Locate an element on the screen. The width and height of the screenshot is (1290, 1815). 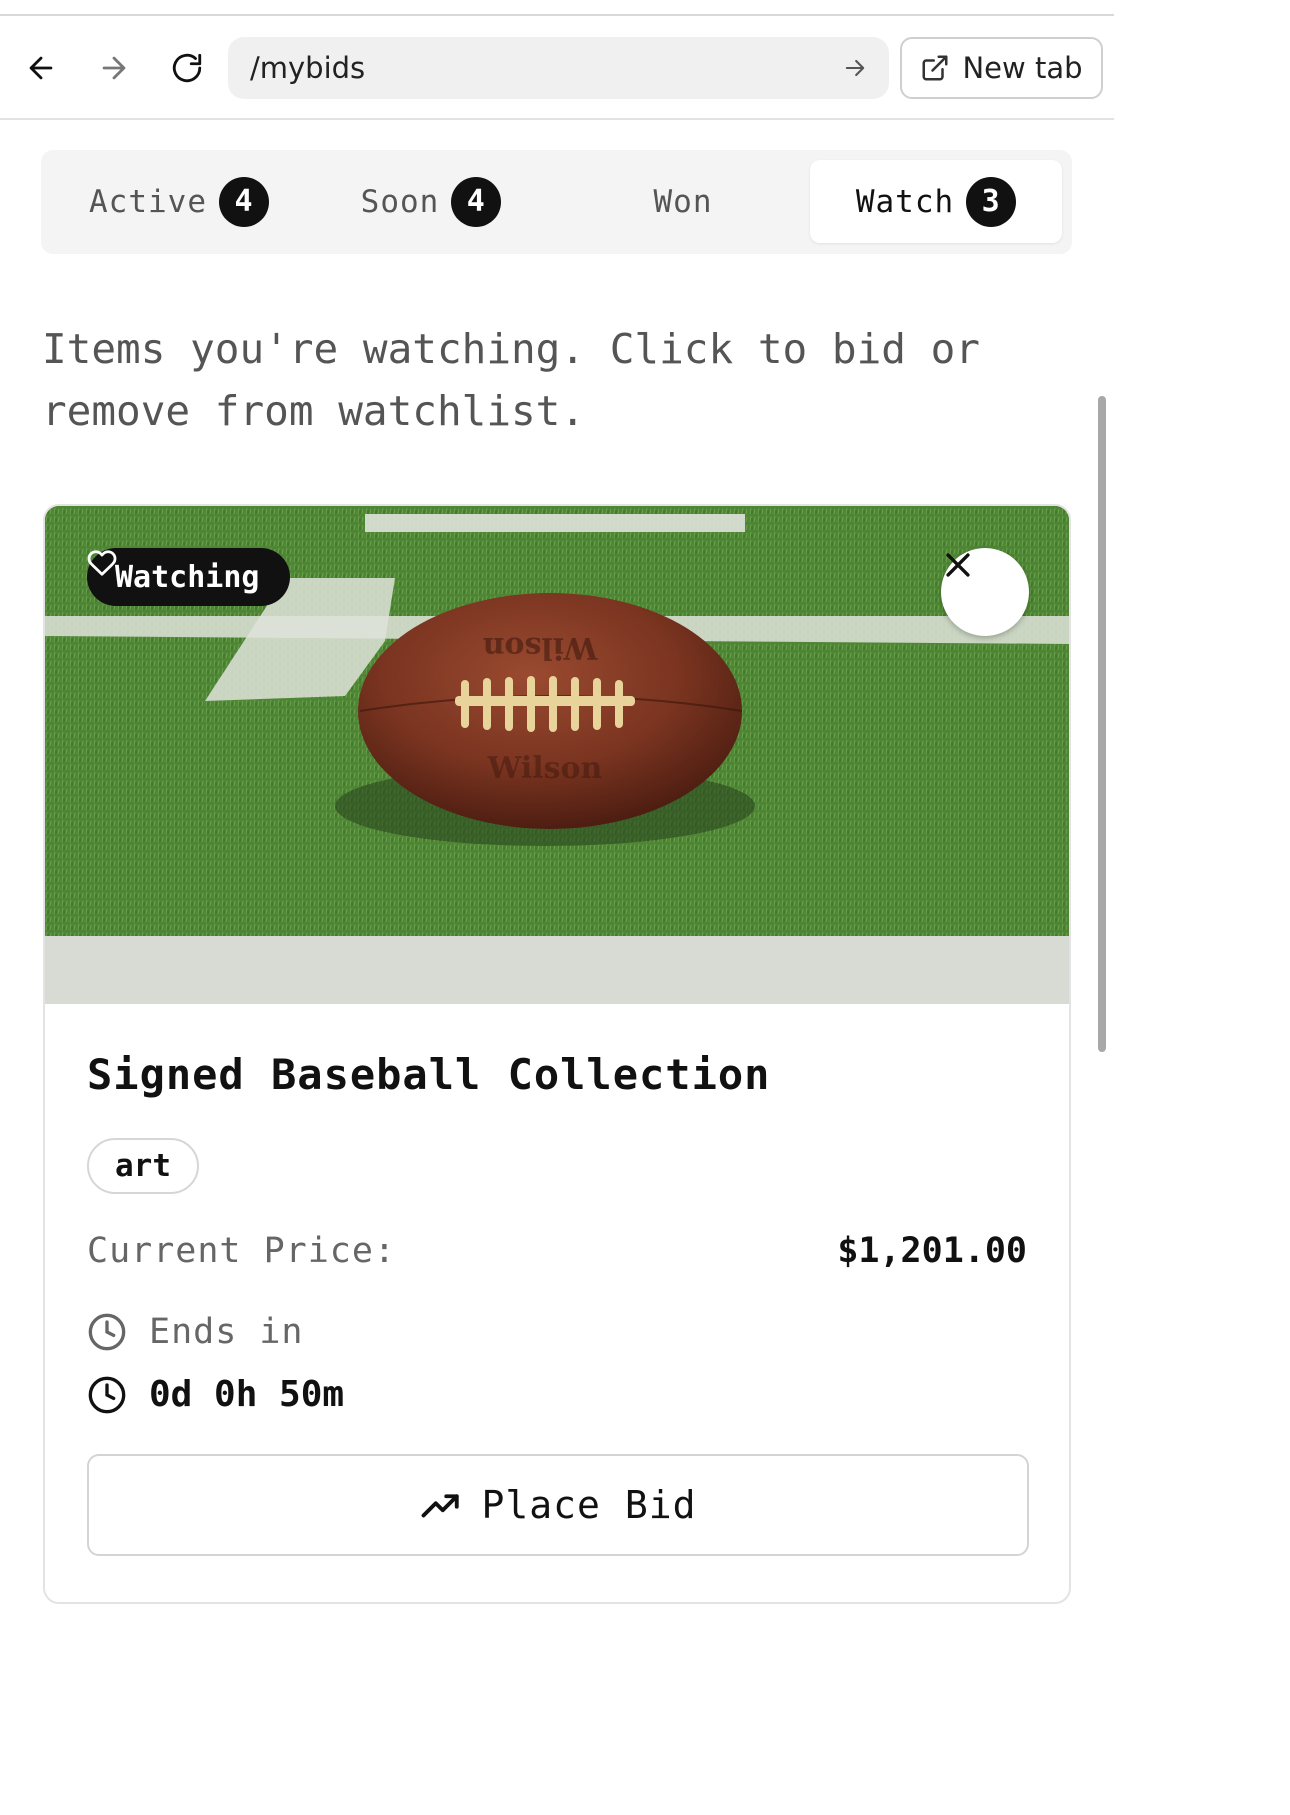
place-bid-button: Place Bid is located at coordinates (558, 1505).